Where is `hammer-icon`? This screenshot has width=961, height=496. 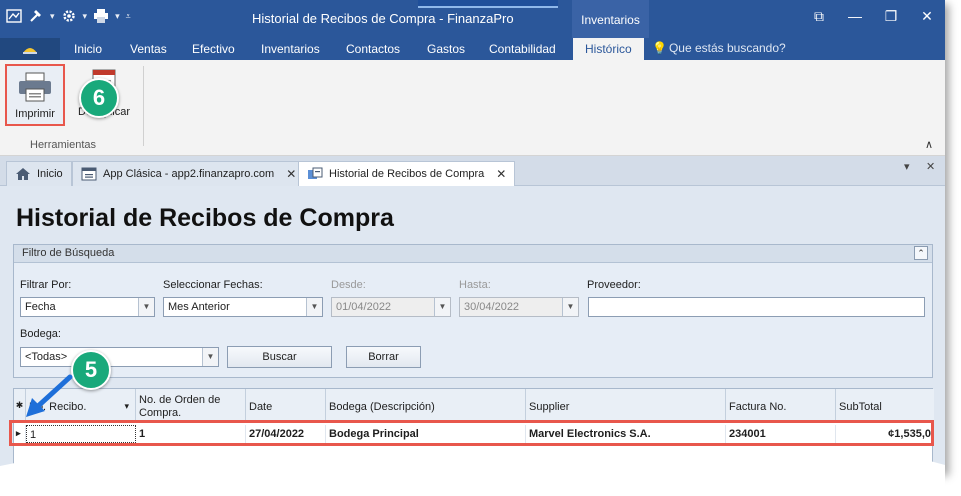 hammer-icon is located at coordinates (36, 16).